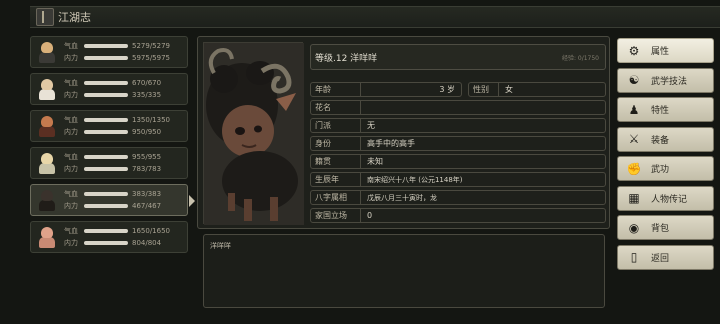 The height and width of the screenshot is (324, 720). What do you see at coordinates (147, 206) in the screenshot?
I see `mp-value: 467/467` at bounding box center [147, 206].